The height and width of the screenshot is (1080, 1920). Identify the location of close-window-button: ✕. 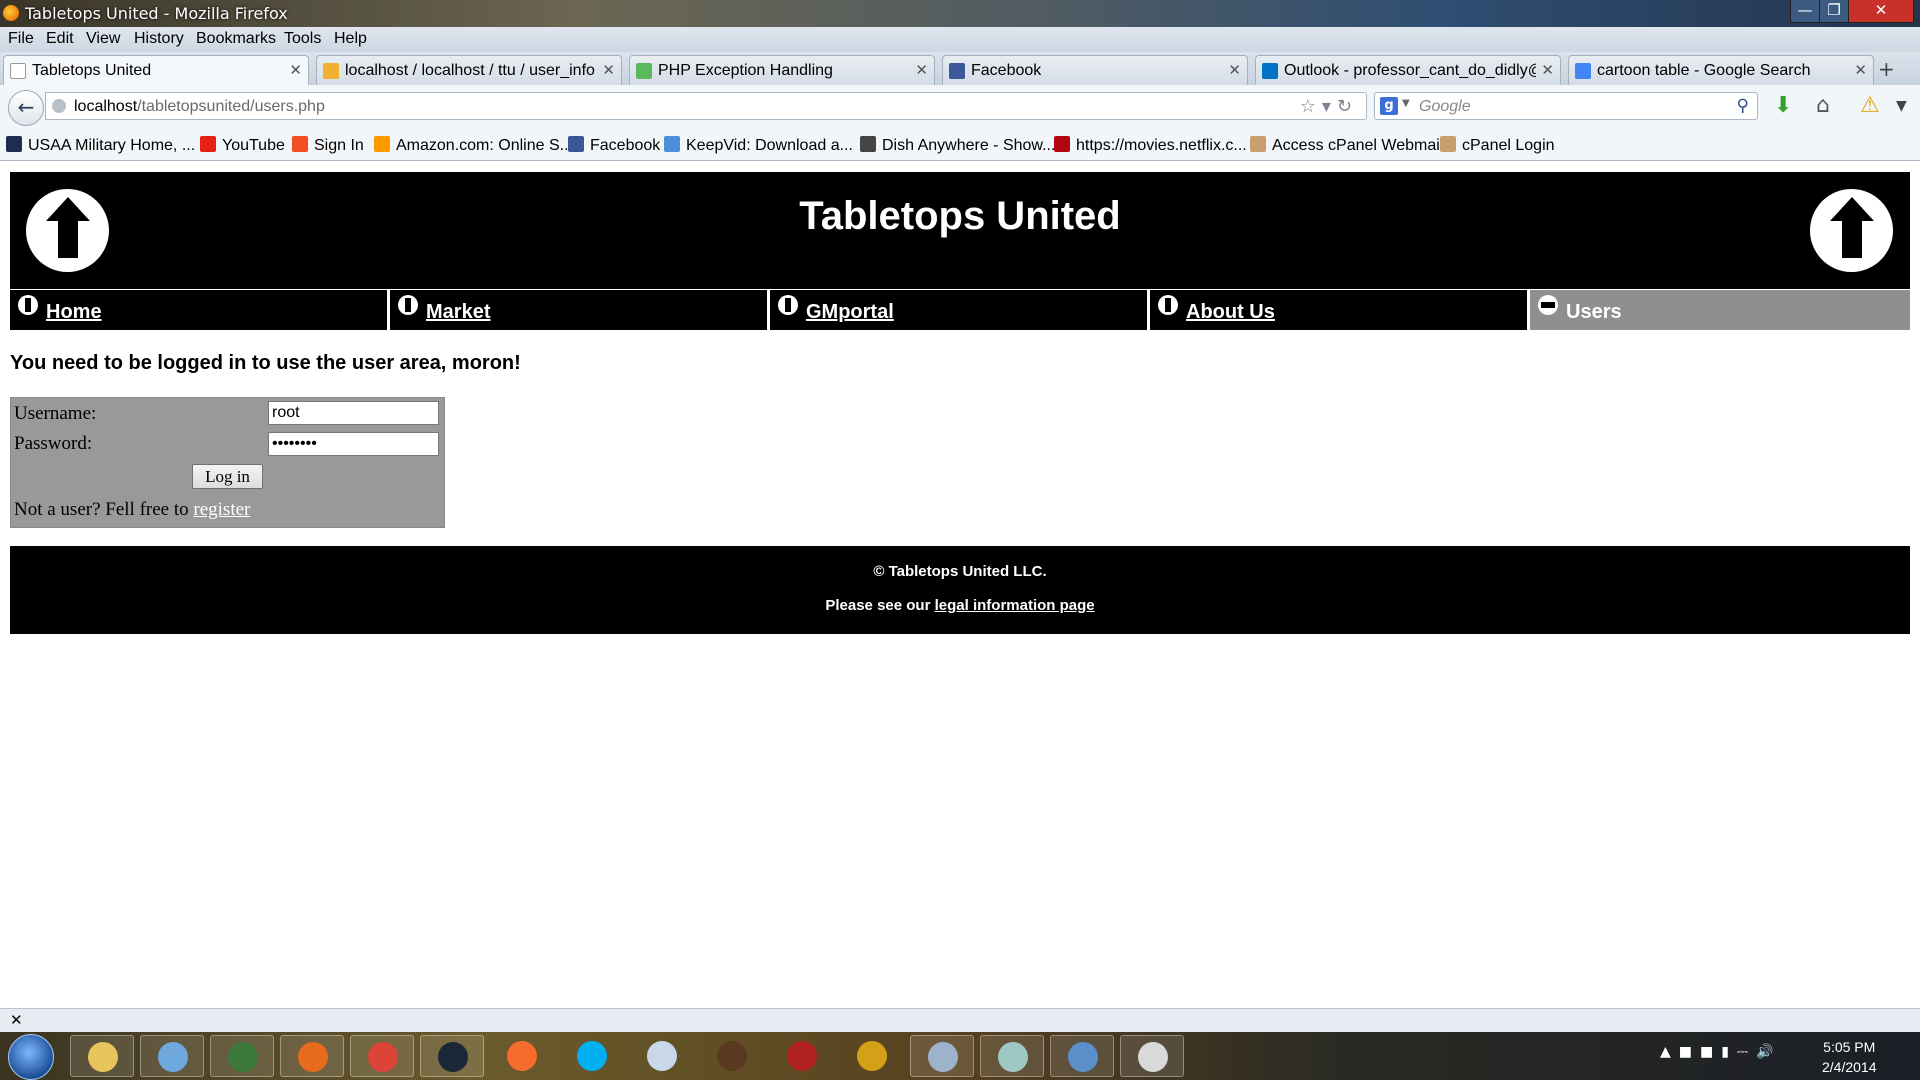
(1881, 11).